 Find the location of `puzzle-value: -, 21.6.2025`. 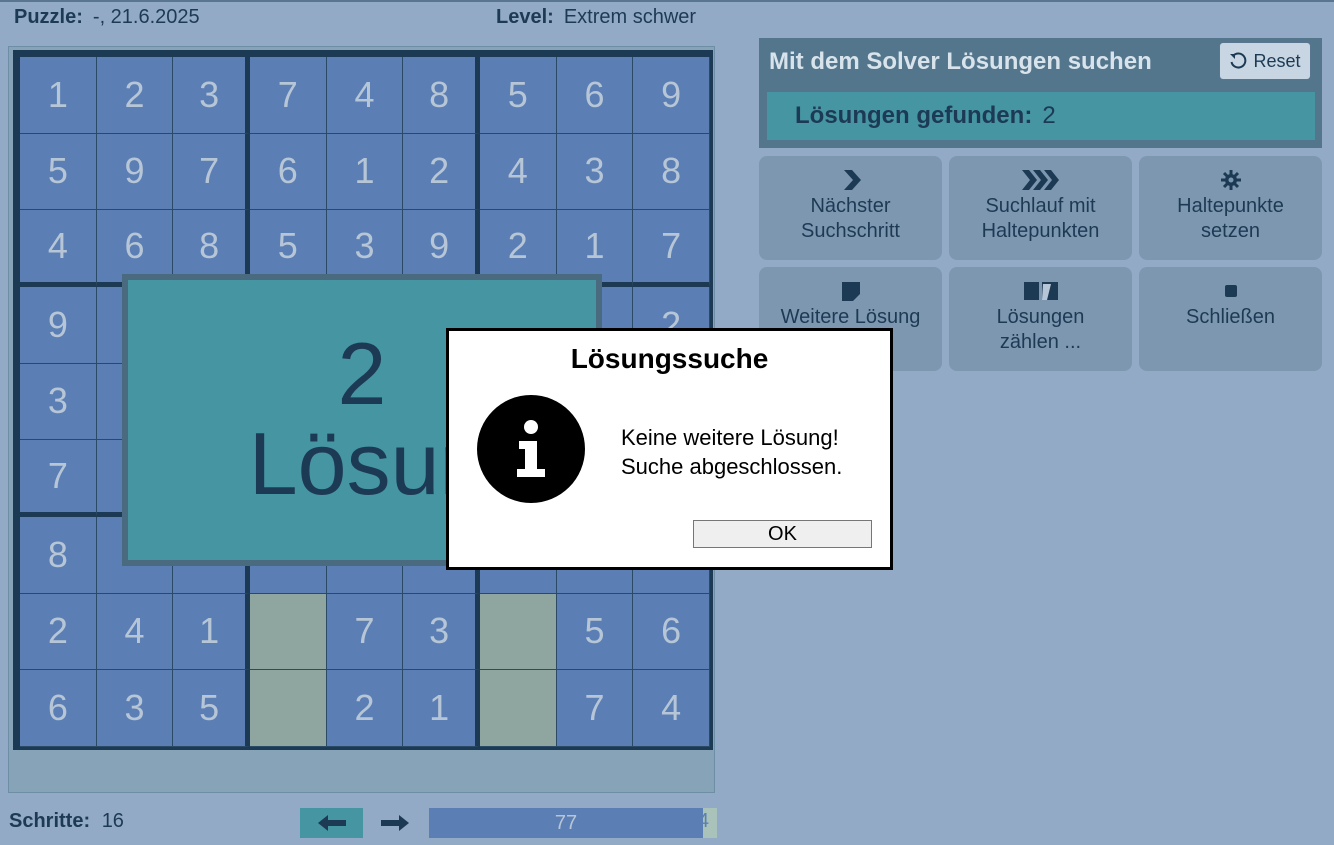

puzzle-value: -, 21.6.2025 is located at coordinates (146, 17).